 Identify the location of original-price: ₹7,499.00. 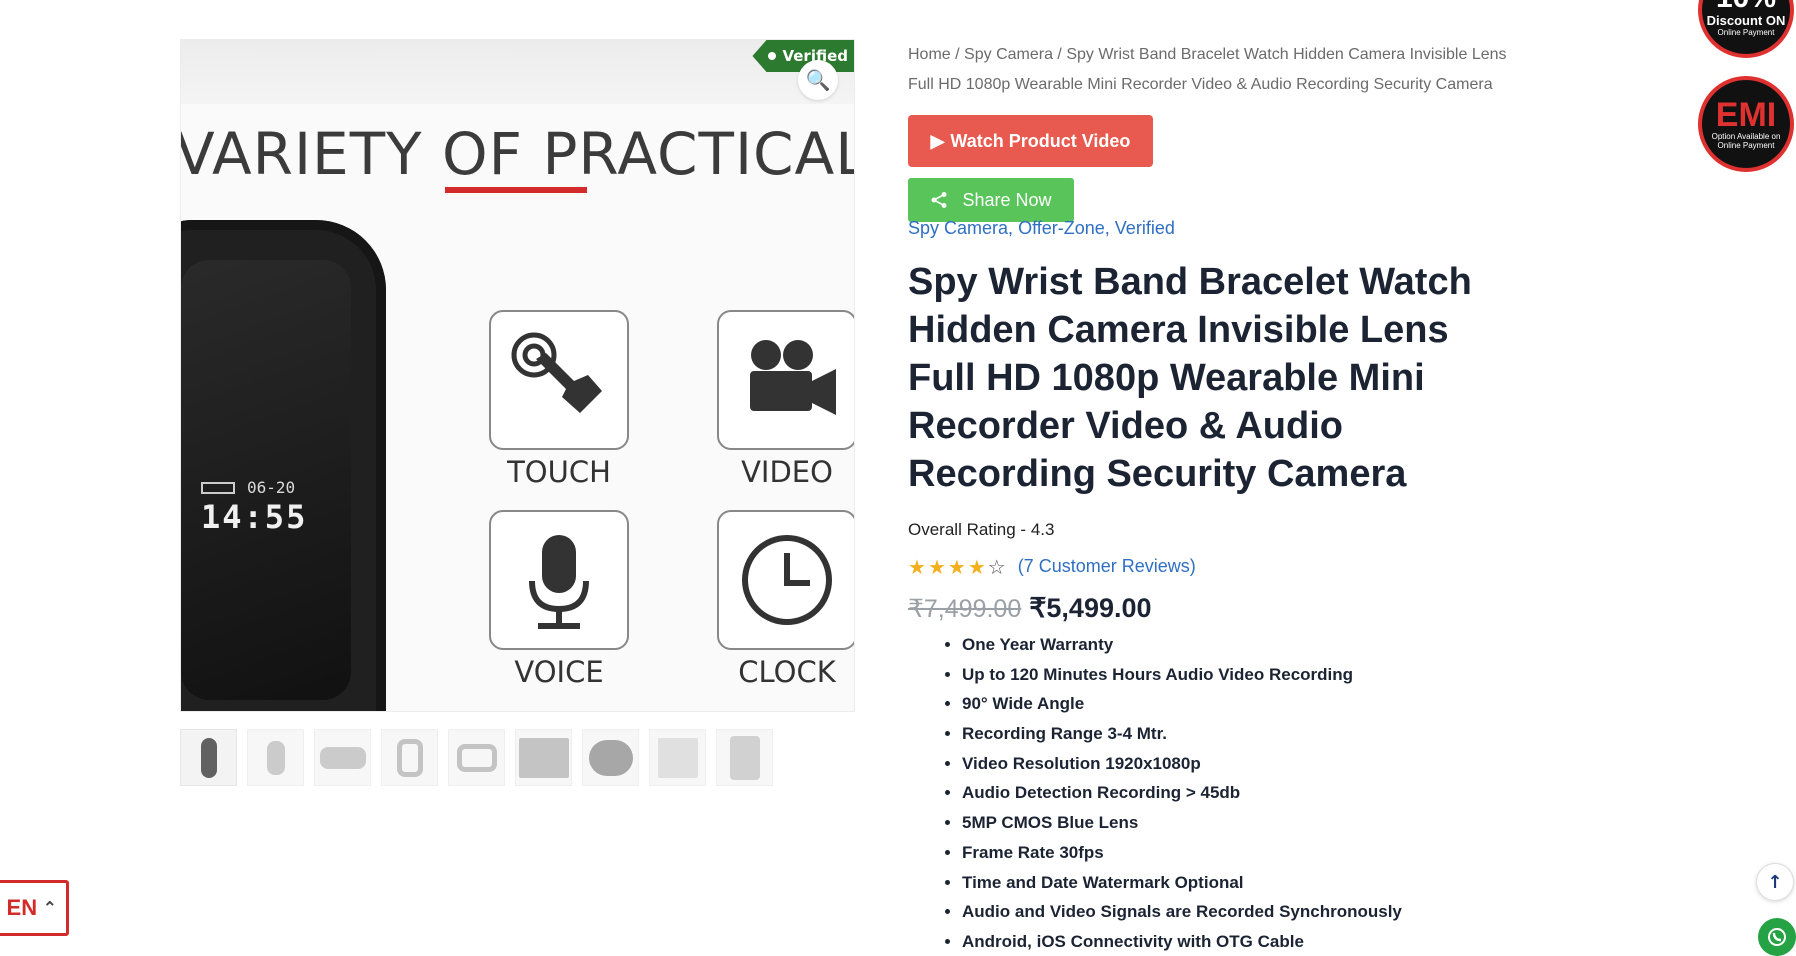
(965, 609).